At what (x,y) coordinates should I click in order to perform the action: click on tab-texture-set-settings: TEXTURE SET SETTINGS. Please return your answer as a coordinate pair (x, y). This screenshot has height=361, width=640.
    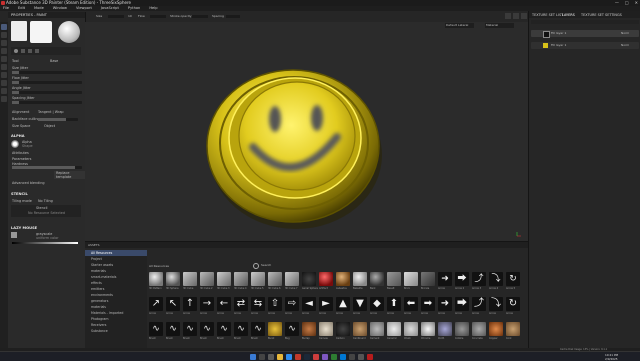
    Looking at the image, I should click on (601, 15).